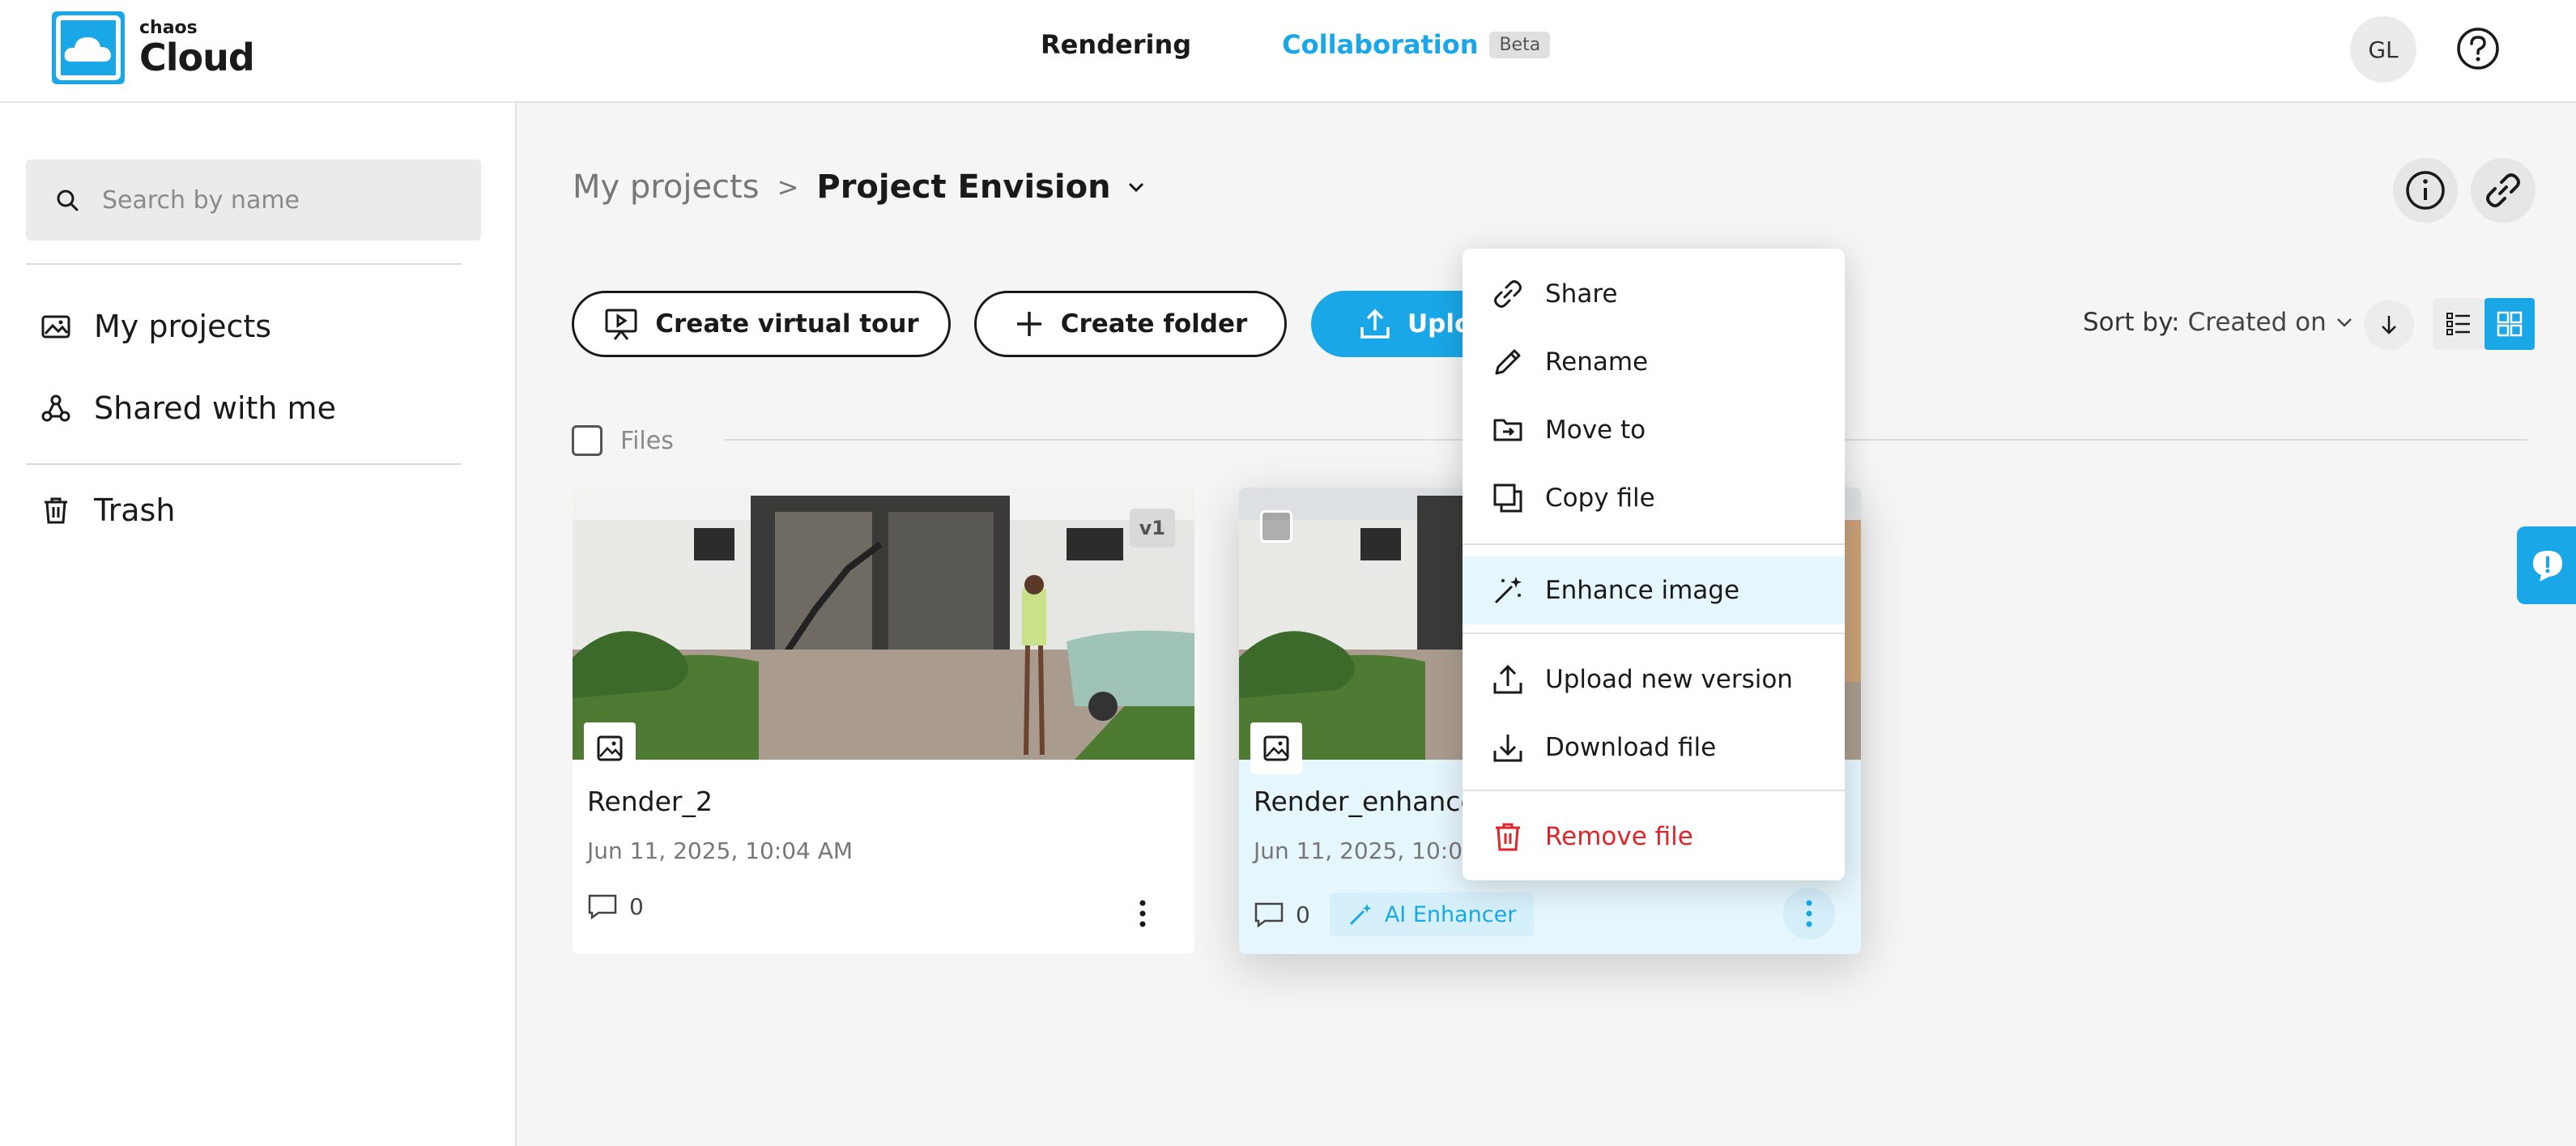 The width and height of the screenshot is (2576, 1146). What do you see at coordinates (135, 510) in the screenshot?
I see `sidebar-item-label: Trash` at bounding box center [135, 510].